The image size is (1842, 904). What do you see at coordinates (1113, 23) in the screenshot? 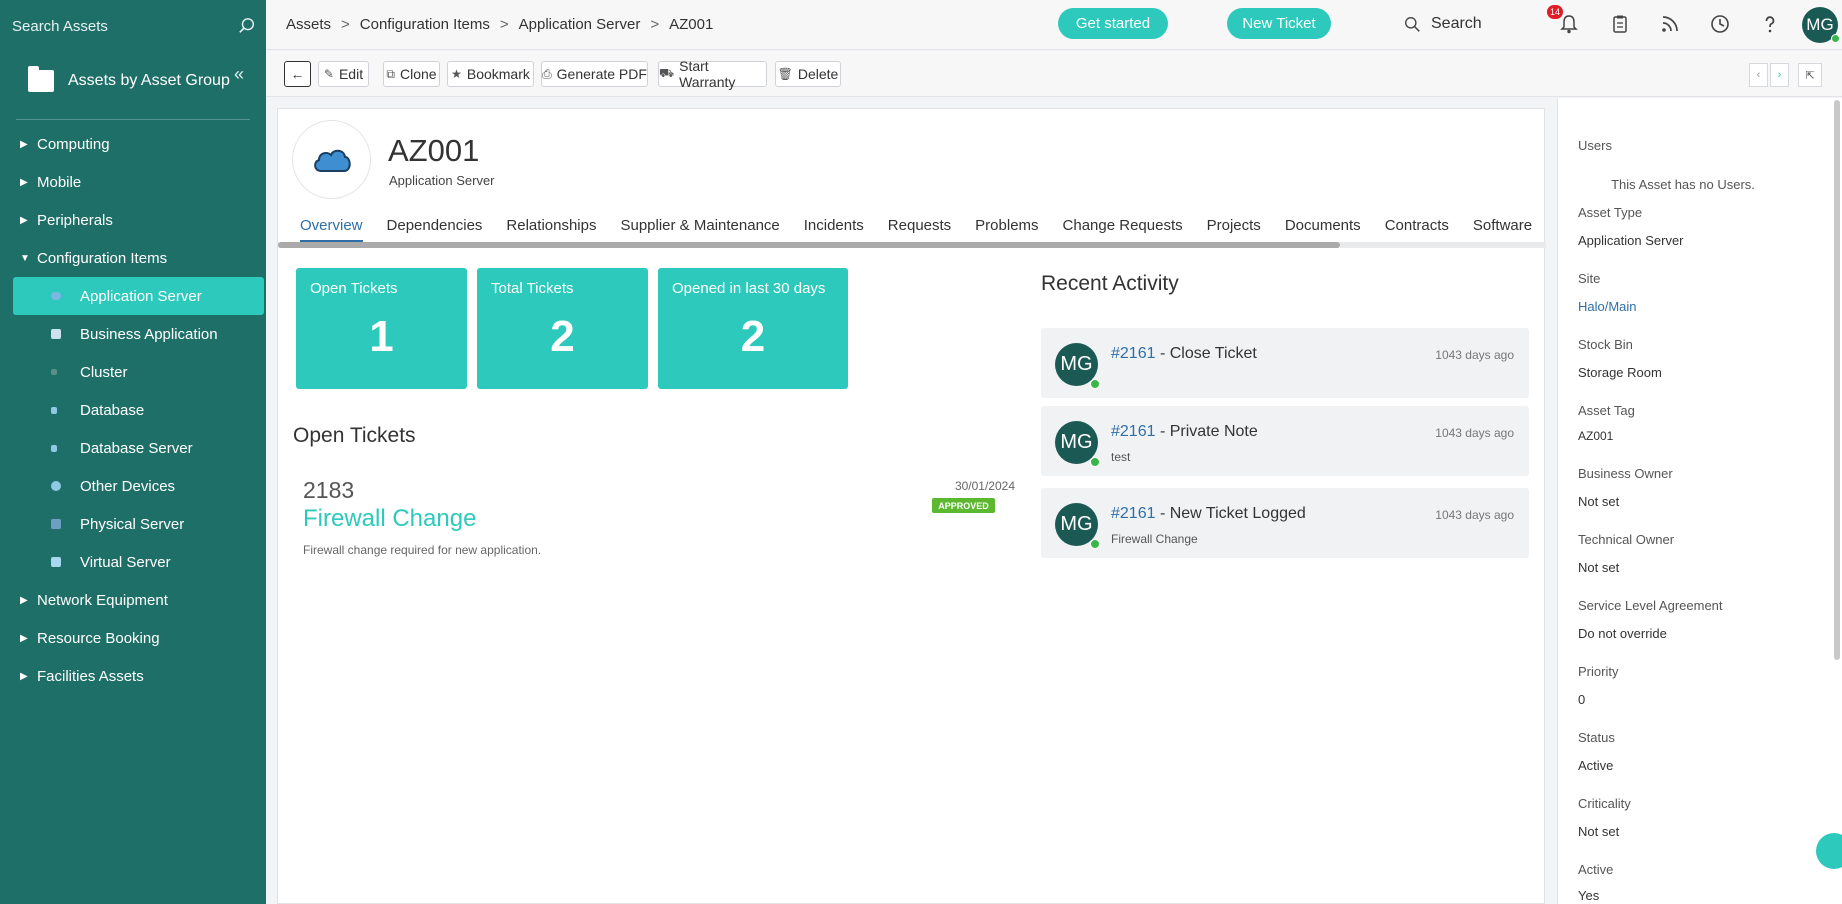
I see `get-started-button: Get started` at bounding box center [1113, 23].